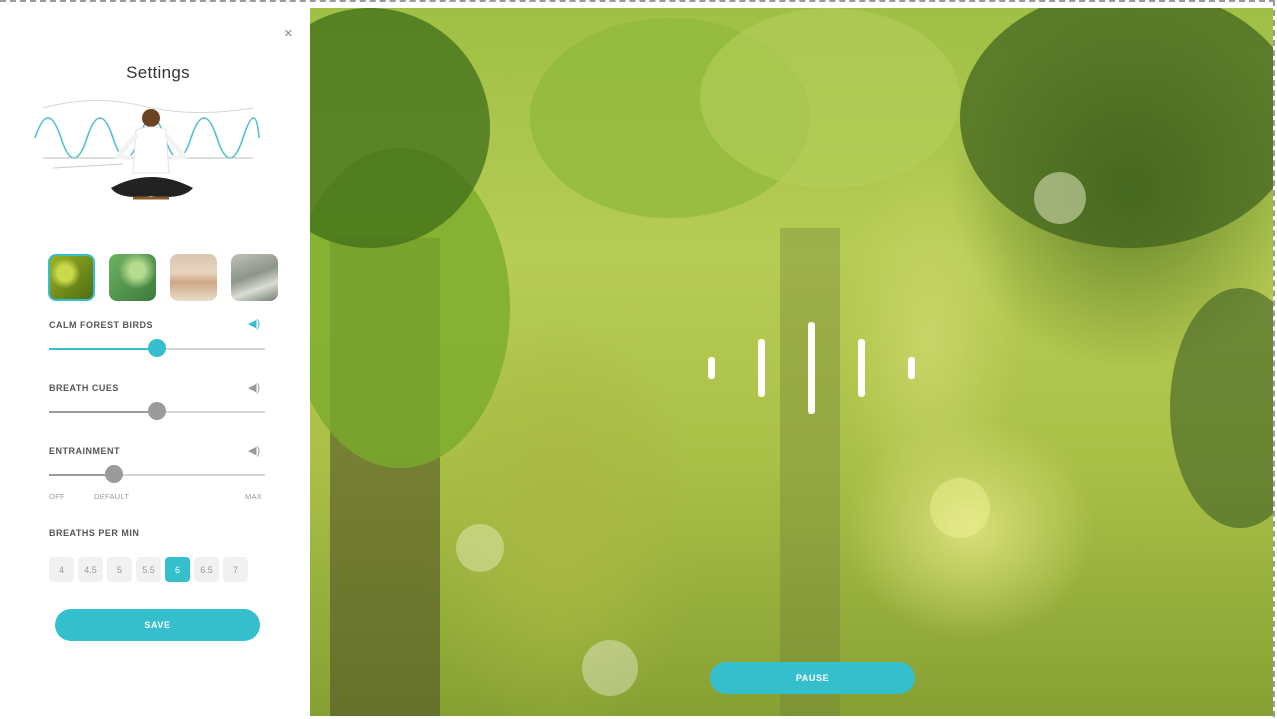 Image resolution: width=1277 pixels, height=719 pixels. Describe the element at coordinates (84, 451) in the screenshot. I see `entrainment-label: ENTRAINMENT` at that location.